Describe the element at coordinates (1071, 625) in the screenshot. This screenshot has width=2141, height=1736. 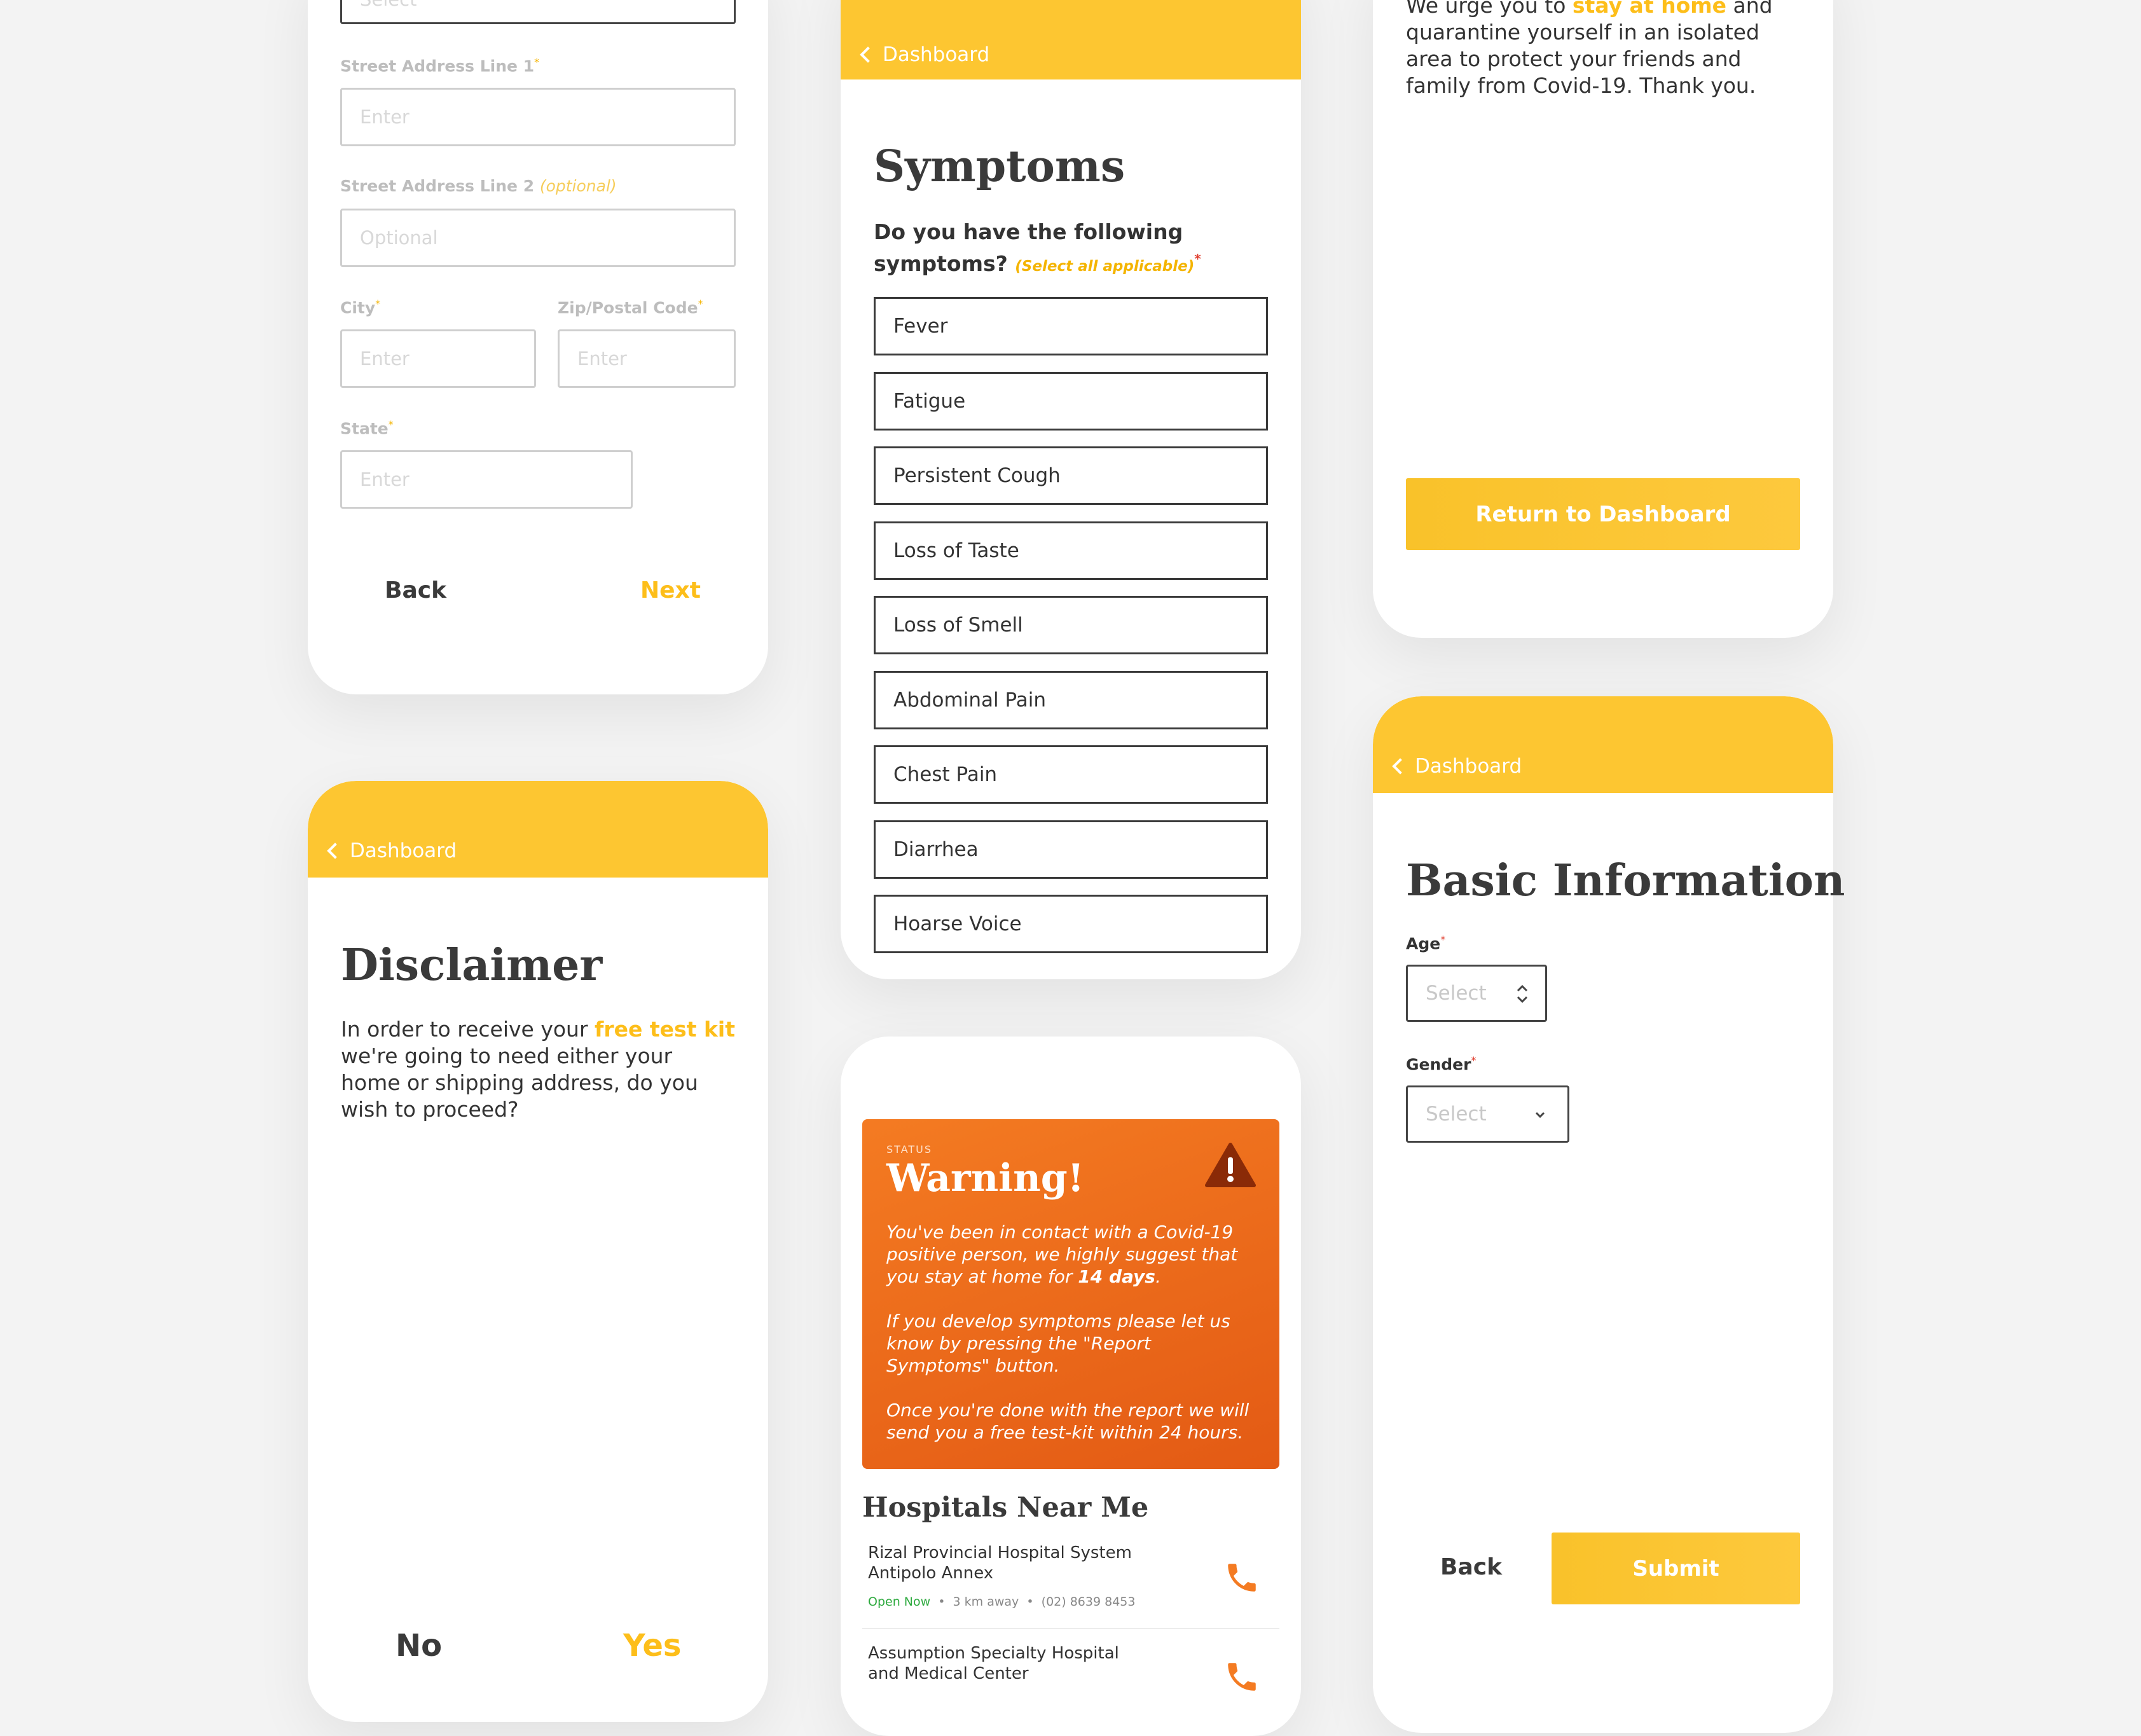
I see `symptom-option: Loss of Smell` at that location.